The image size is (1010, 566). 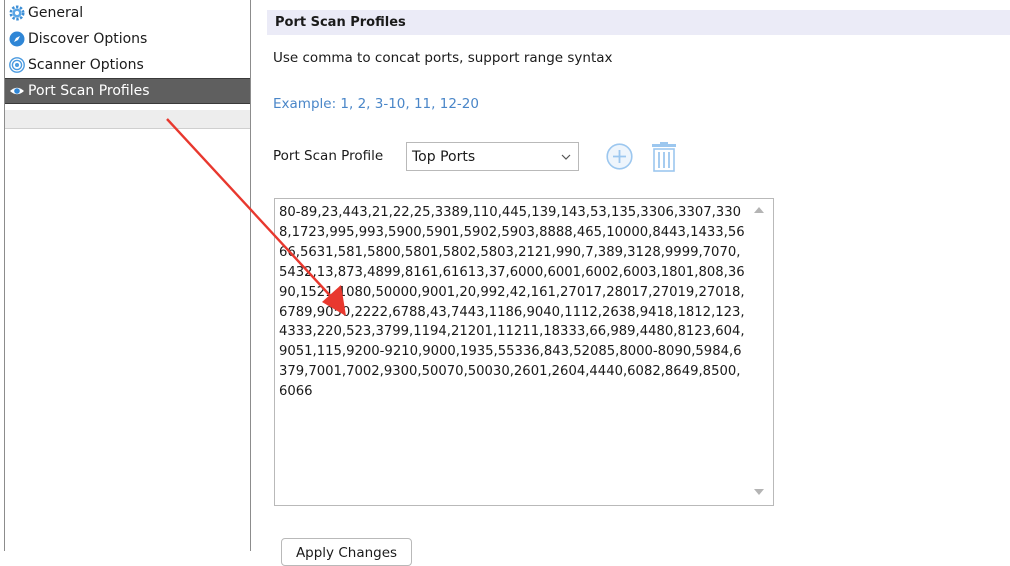 I want to click on chevron-down-icon, so click(x=566, y=157).